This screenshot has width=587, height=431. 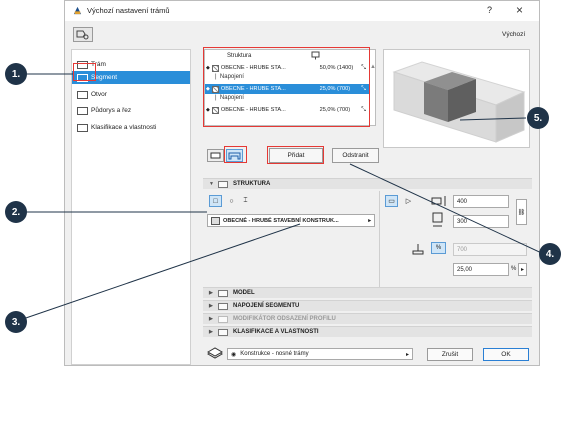 I want to click on callout-2: 2., so click(x=16, y=212).